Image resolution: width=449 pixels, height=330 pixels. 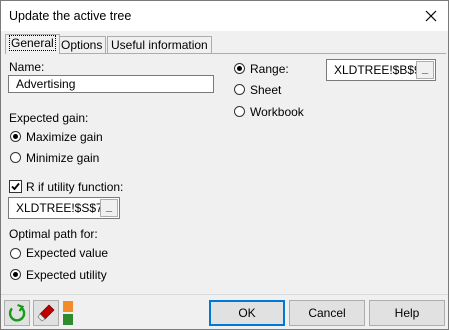 What do you see at coordinates (247, 313) in the screenshot?
I see `ok-button: OK` at bounding box center [247, 313].